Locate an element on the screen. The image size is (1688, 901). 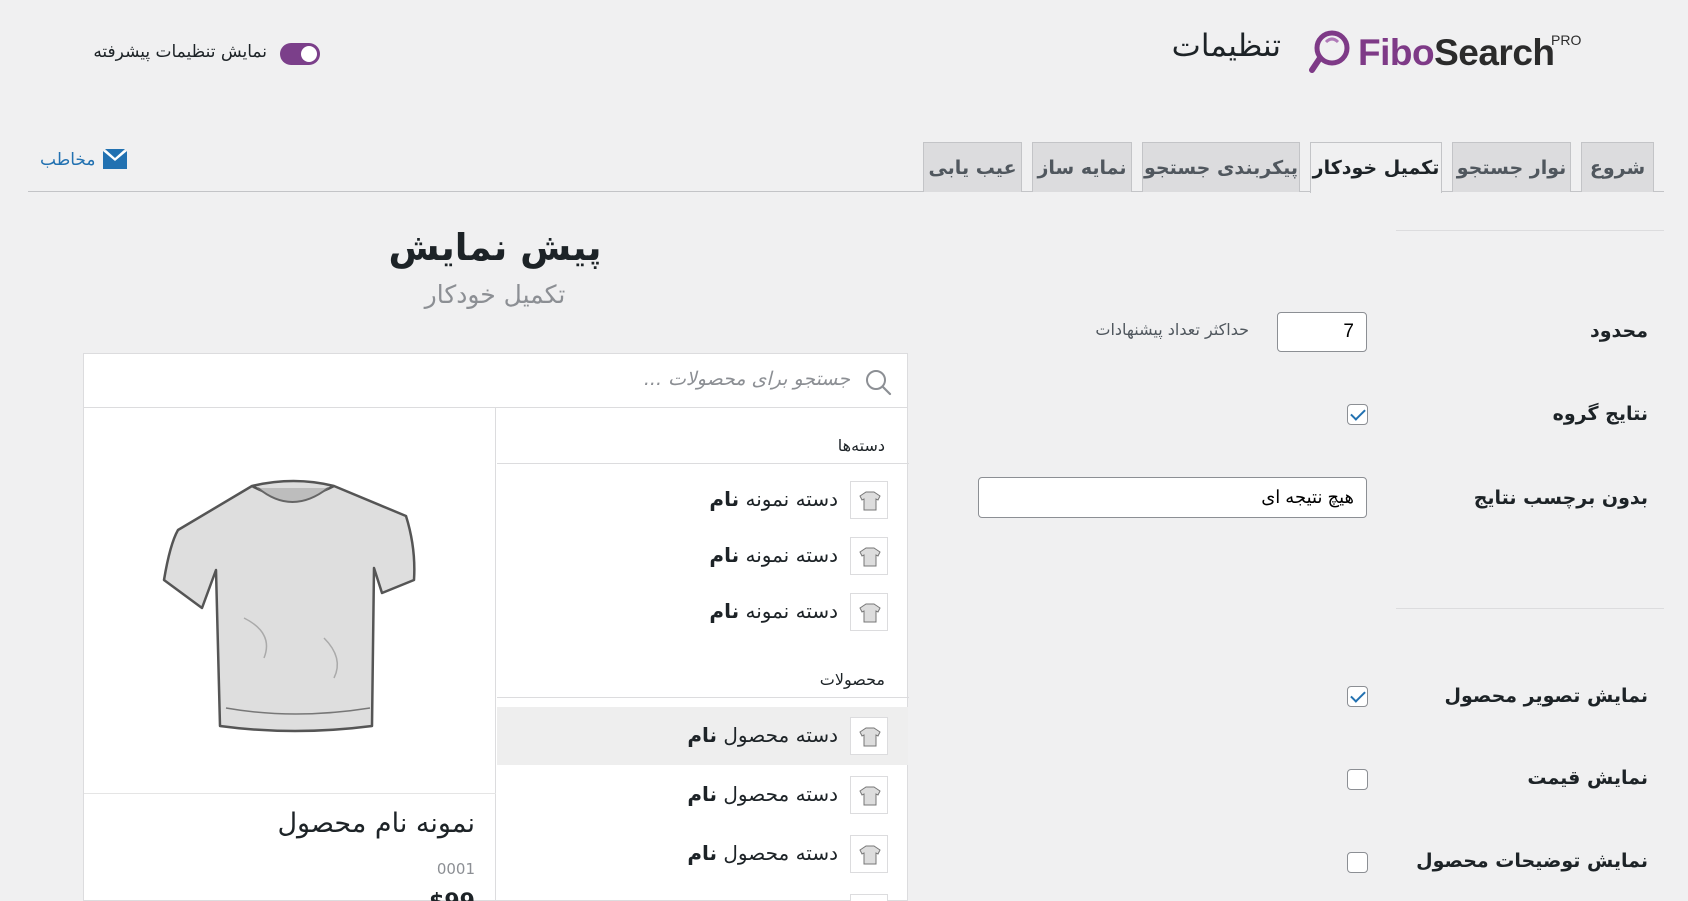
tshirt-image is located at coordinates (289, 606).